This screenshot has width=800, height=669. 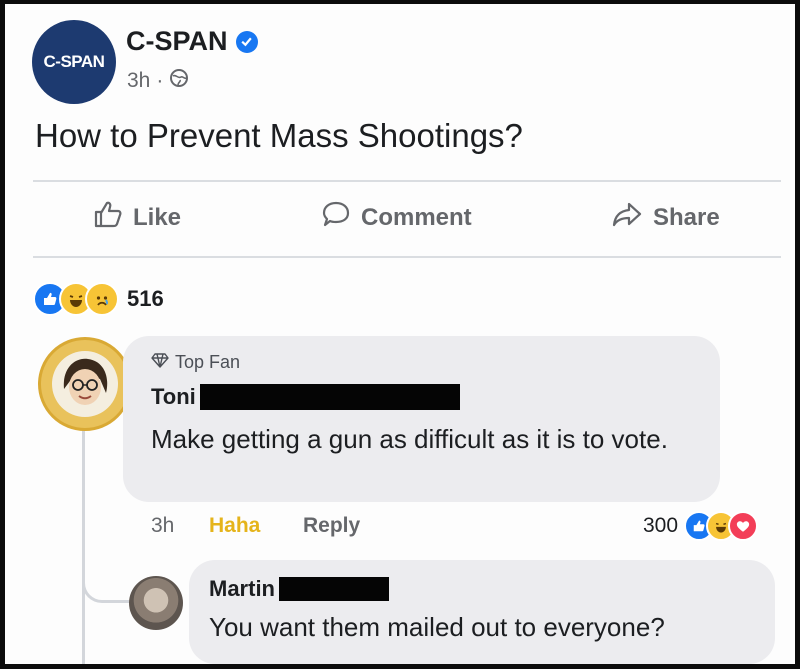 What do you see at coordinates (743, 526) in the screenshot?
I see `love-reaction-icon` at bounding box center [743, 526].